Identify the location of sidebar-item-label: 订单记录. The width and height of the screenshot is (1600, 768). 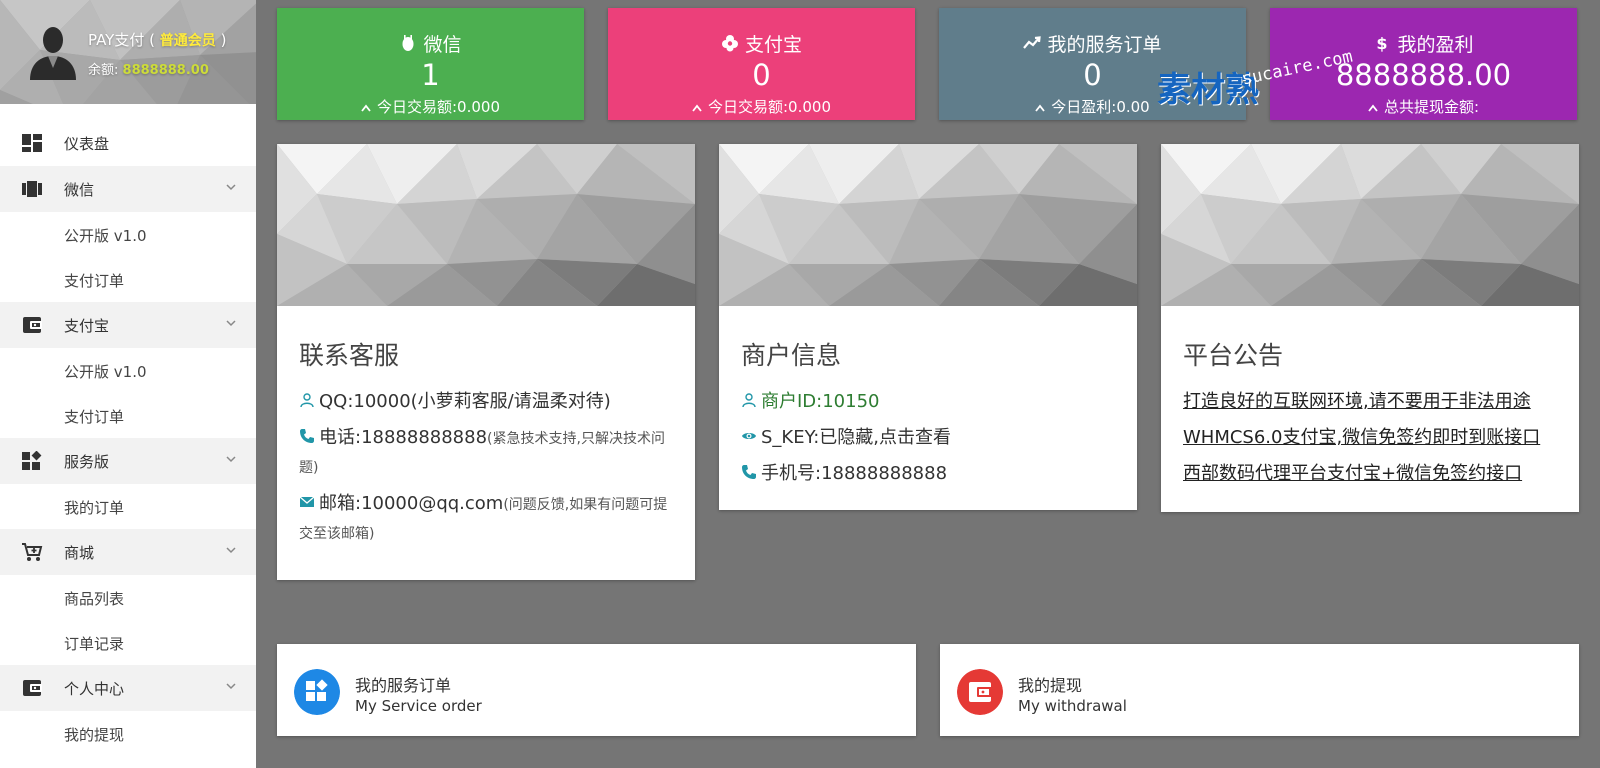
(94, 644).